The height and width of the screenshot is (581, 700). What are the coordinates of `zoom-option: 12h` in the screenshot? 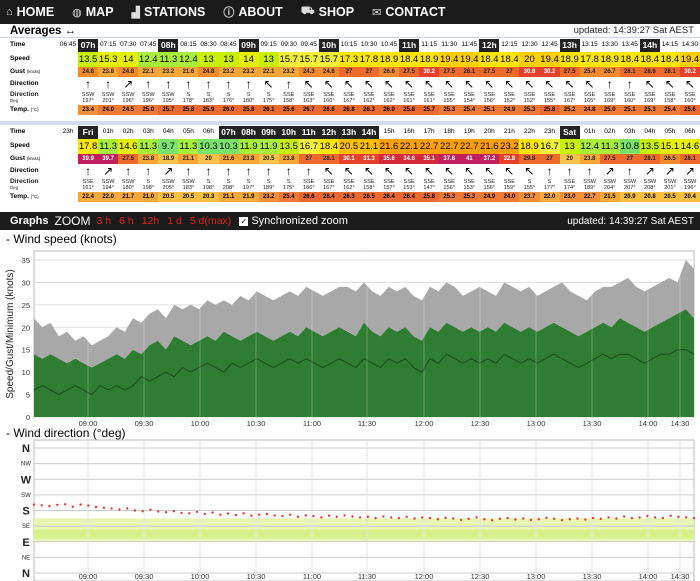 It's located at (151, 221).